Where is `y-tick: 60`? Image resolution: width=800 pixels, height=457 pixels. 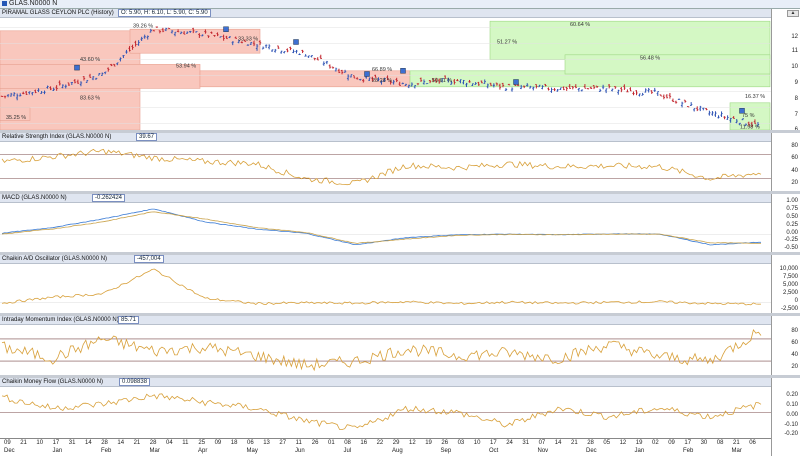
y-tick: 60 is located at coordinates (794, 343).